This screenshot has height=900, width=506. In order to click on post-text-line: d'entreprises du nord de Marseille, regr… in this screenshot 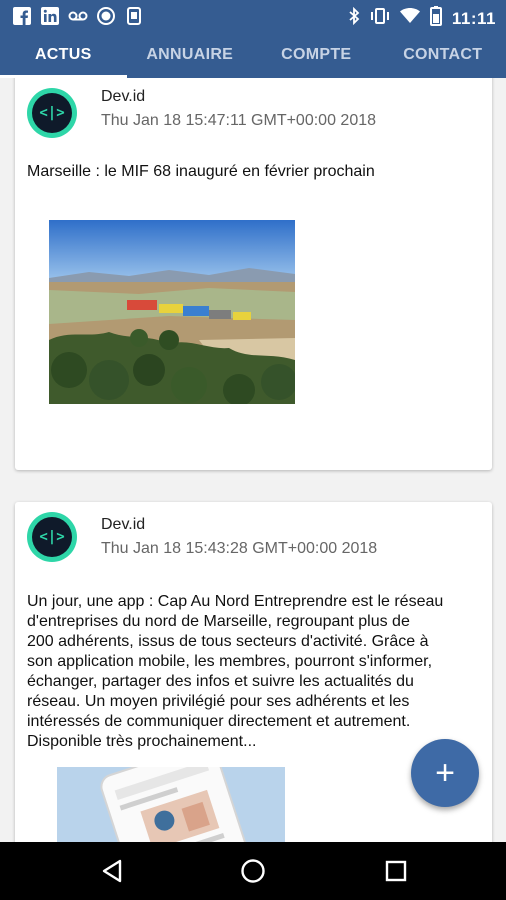, I will do `click(218, 621)`.